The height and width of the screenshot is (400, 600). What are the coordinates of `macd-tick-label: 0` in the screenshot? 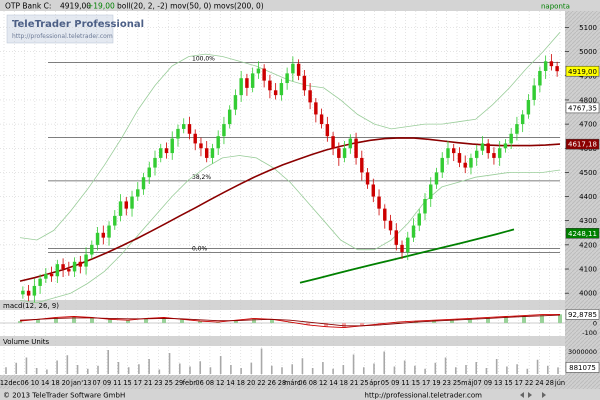 It's located at (595, 324).